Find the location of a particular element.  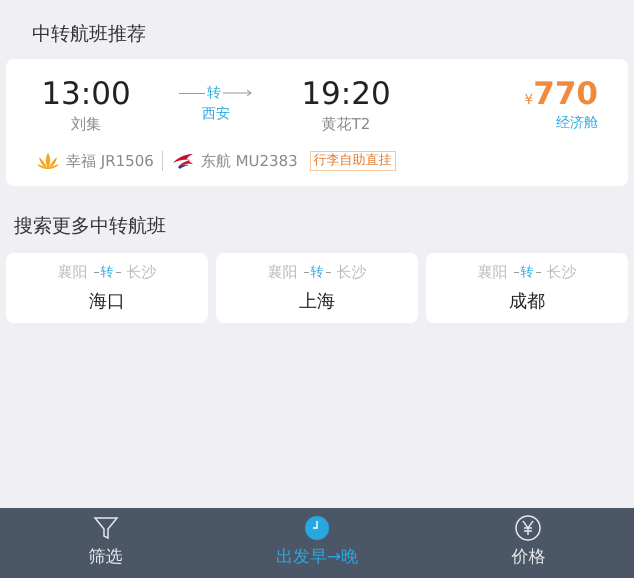

depart-airport: 刘集 is located at coordinates (86, 125).